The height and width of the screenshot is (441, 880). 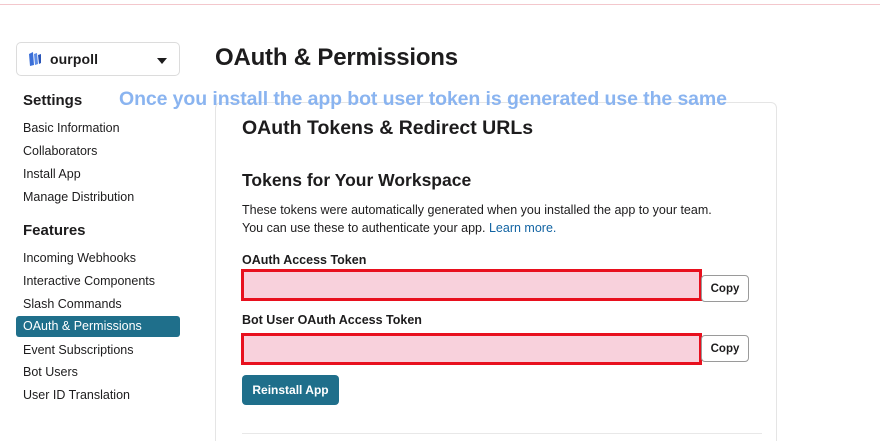 I want to click on sidebar-item-install-app: Install App, so click(x=98, y=174).